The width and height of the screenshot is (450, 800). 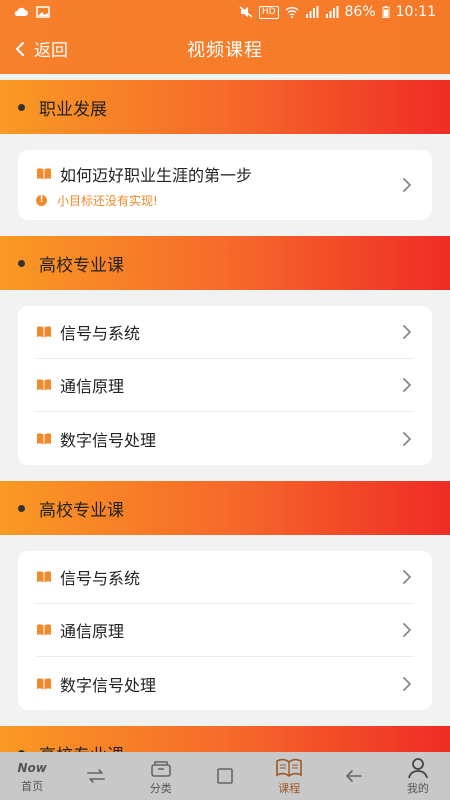 I want to click on cloud-icon, so click(x=21, y=11).